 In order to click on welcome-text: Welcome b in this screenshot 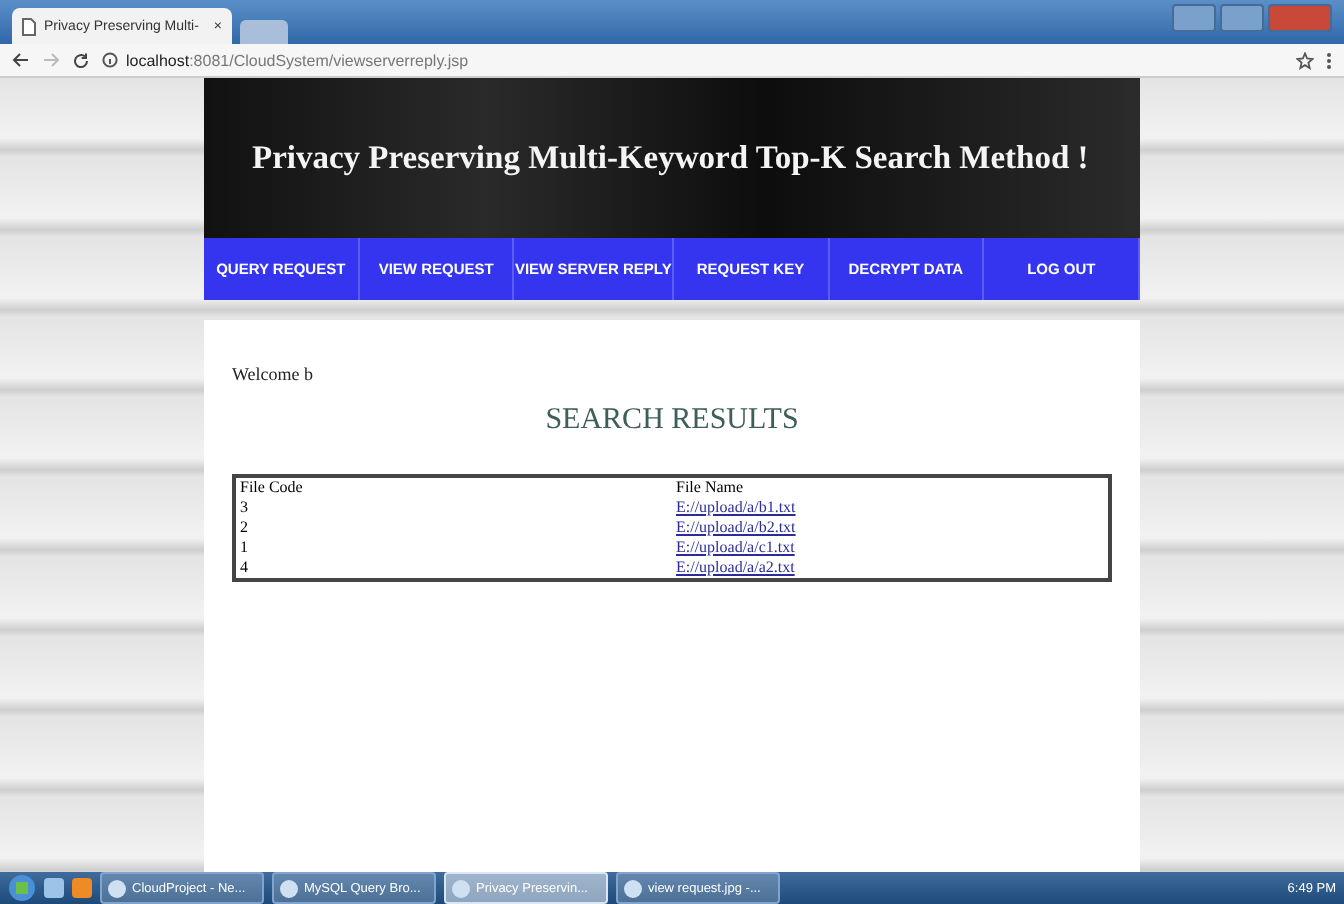, I will do `click(274, 374)`.